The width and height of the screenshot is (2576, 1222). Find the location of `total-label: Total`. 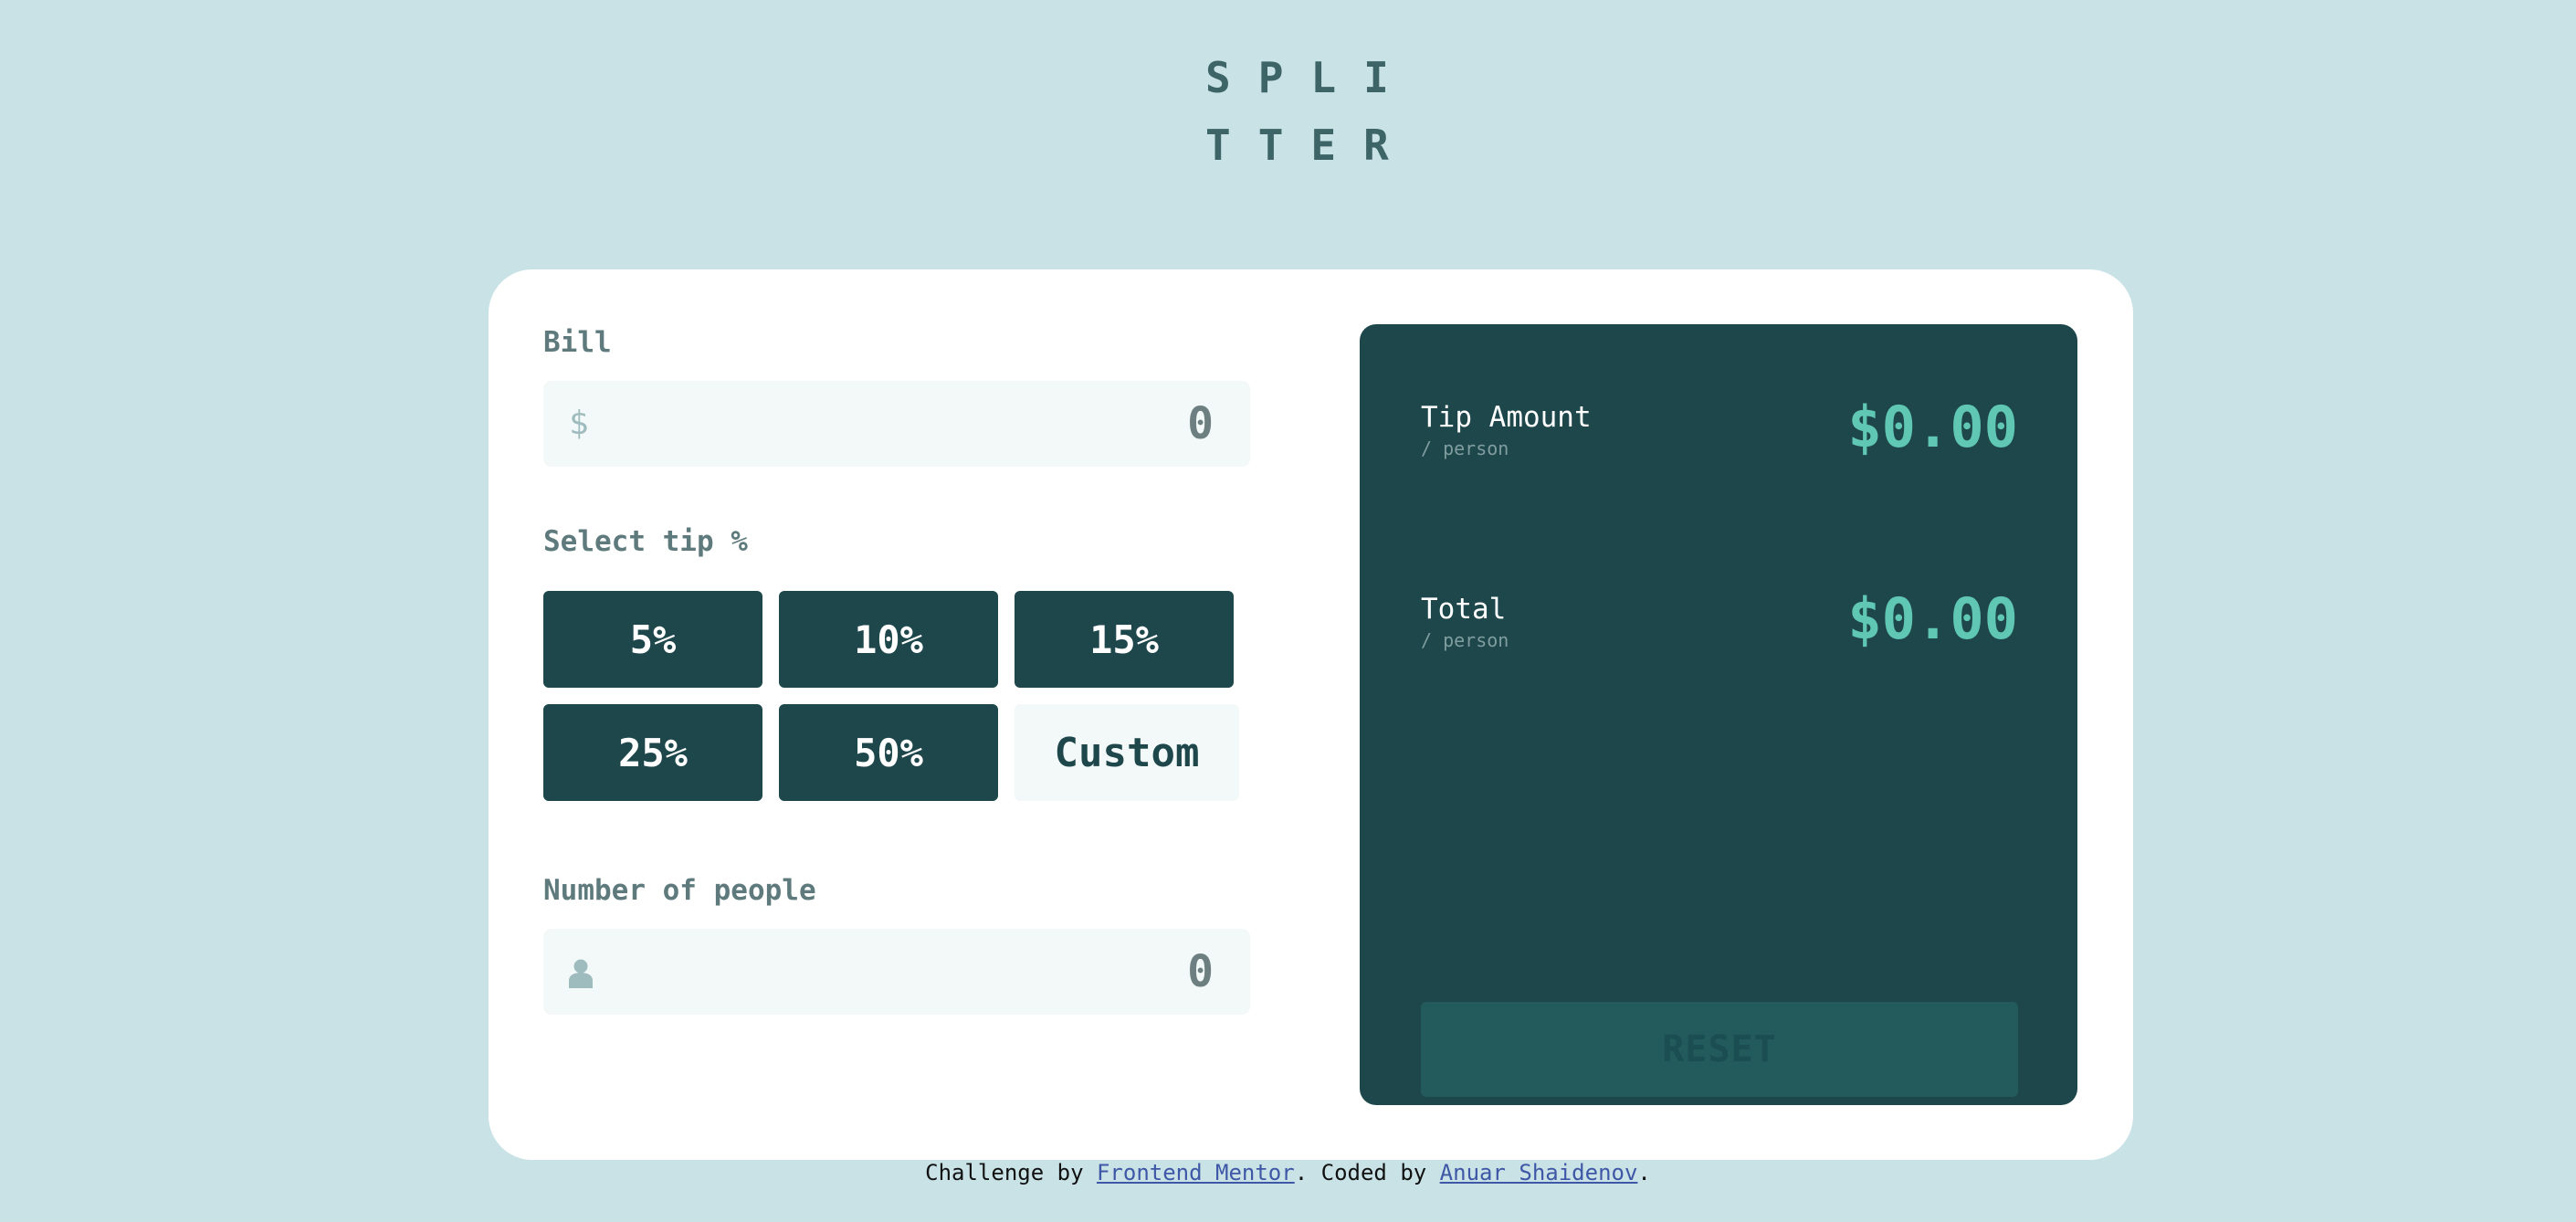

total-label: Total is located at coordinates (1464, 609).